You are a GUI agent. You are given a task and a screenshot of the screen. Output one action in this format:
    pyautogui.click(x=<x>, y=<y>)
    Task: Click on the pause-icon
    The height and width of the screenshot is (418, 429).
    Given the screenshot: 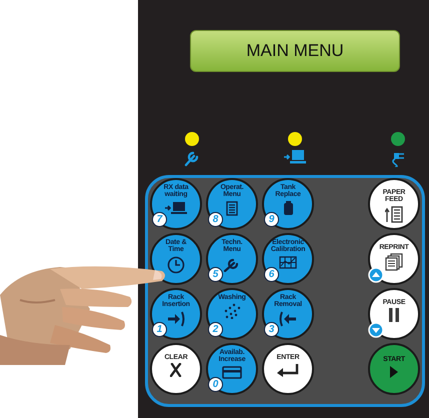 What is the action you would take?
    pyautogui.click(x=394, y=315)
    